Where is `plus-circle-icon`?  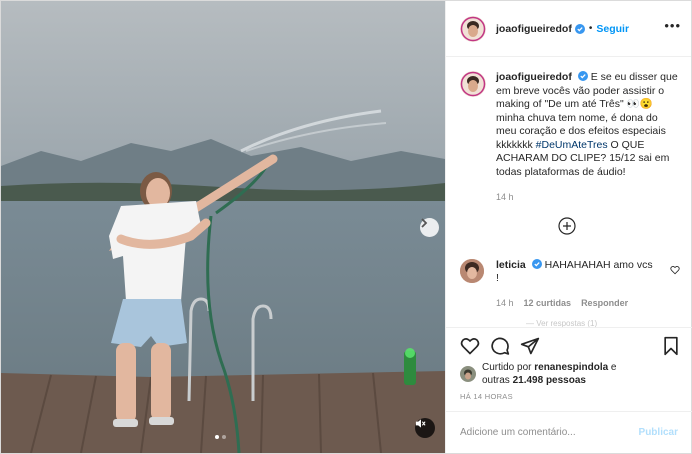
plus-circle-icon is located at coordinates (567, 226).